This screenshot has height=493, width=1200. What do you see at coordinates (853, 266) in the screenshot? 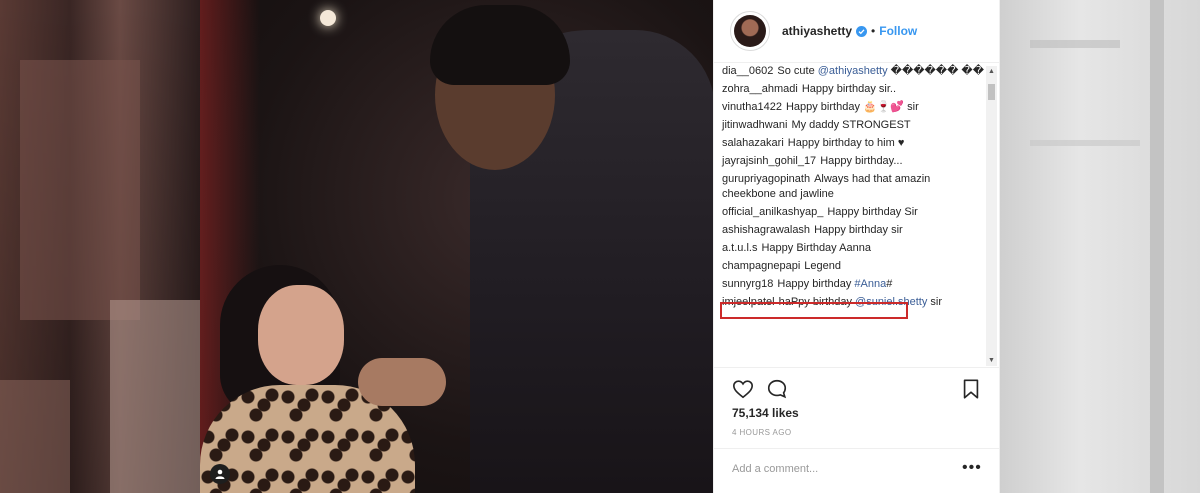
I see `comment-item-highlighted: champagnepapi Legend` at bounding box center [853, 266].